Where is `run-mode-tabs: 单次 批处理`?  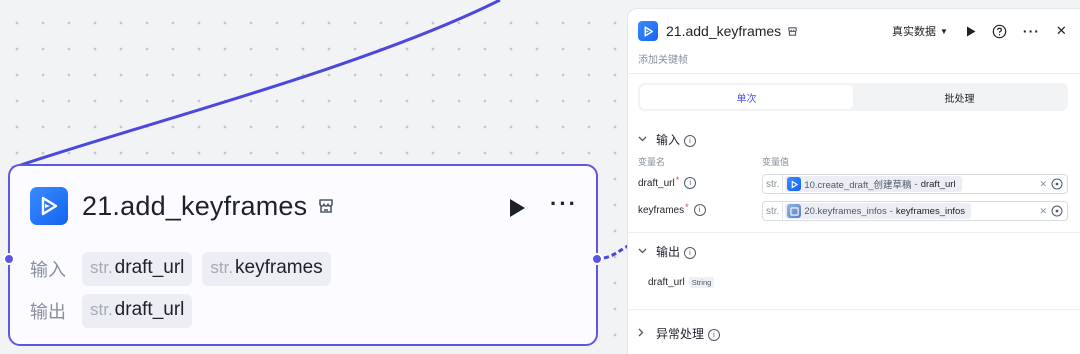 run-mode-tabs: 单次 批处理 is located at coordinates (853, 97).